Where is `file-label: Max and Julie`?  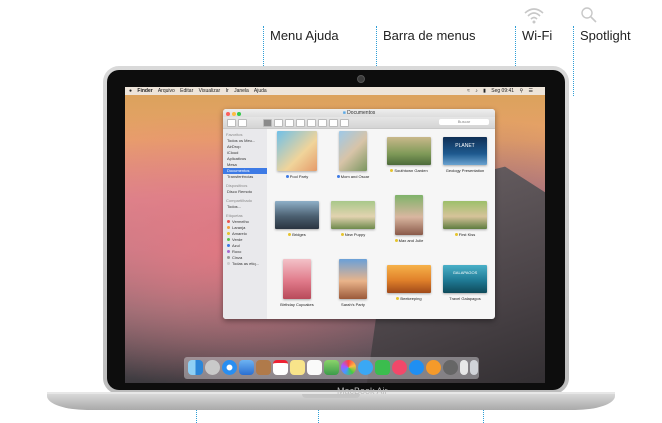 file-label: Max and Julie is located at coordinates (409, 240).